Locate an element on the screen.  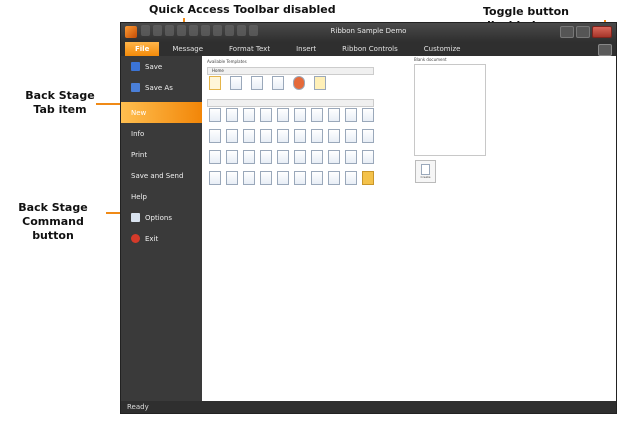
backstage-tab-new: New is located at coordinates (165, 112).